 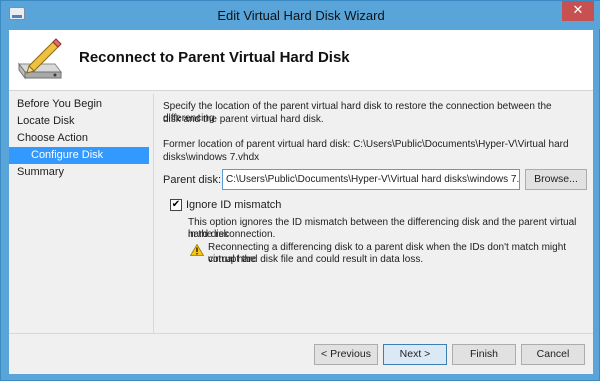 What do you see at coordinates (79, 155) in the screenshot?
I see `nav-item-configure-disk: Configure Disk` at bounding box center [79, 155].